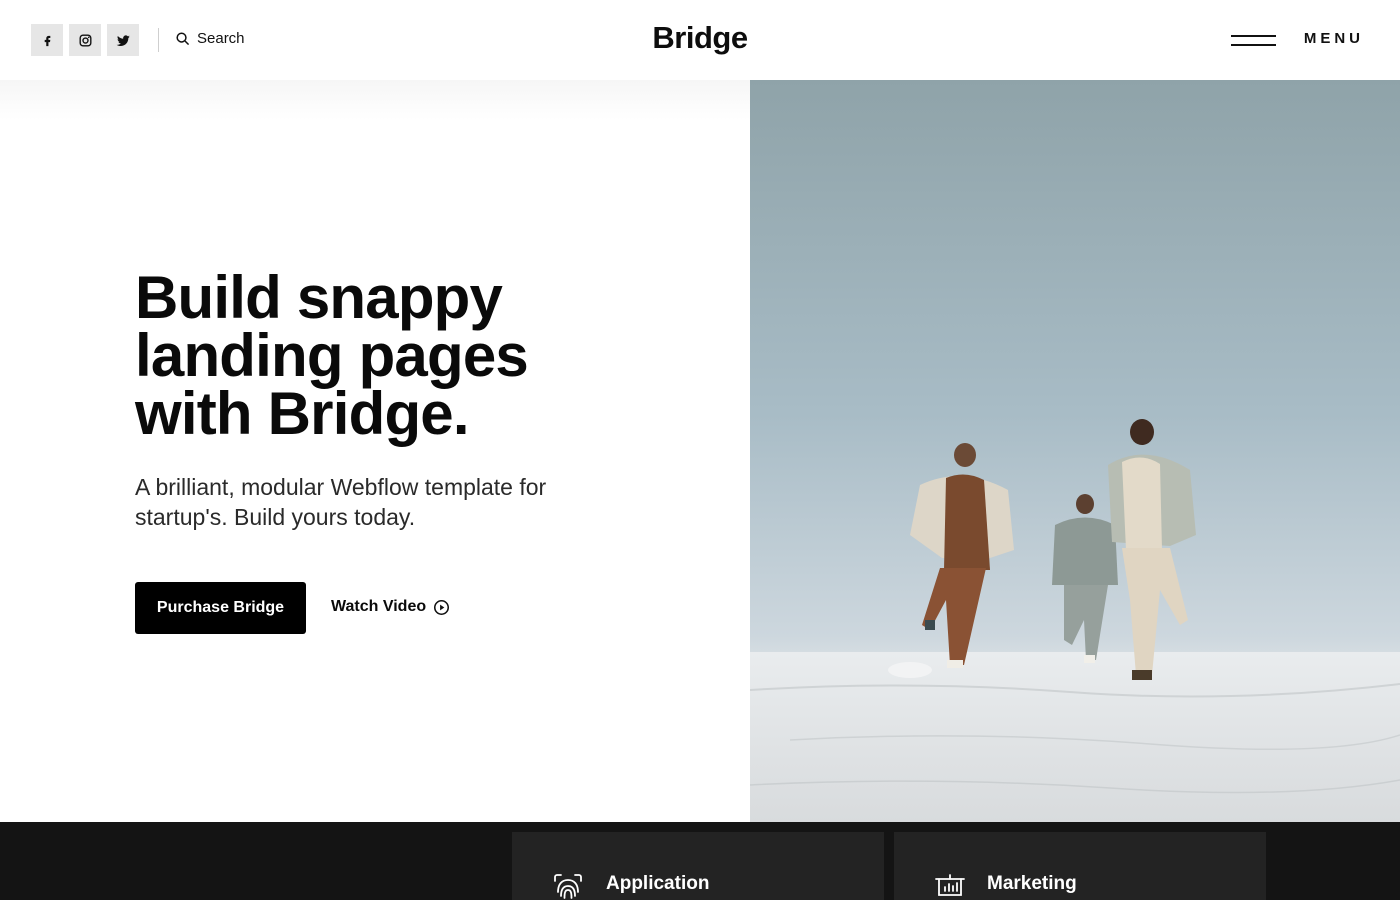  I want to click on purchase-button: Purchase Bridge, so click(220, 608).